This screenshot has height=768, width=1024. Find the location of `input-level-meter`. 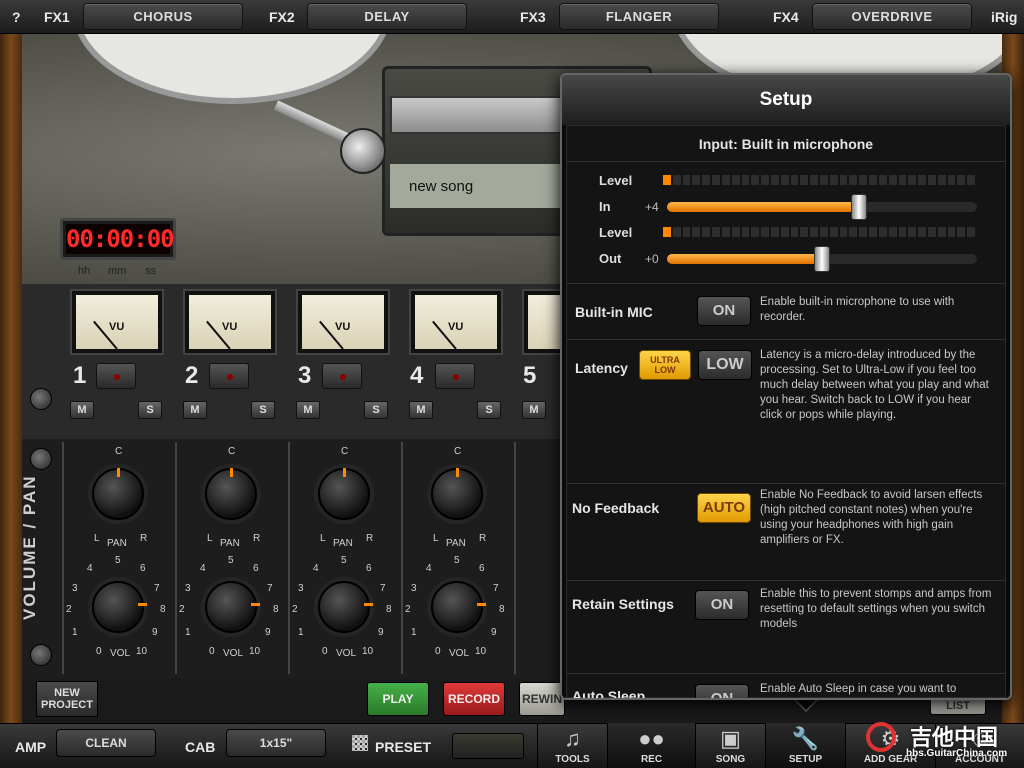

input-level-meter is located at coordinates (819, 180).